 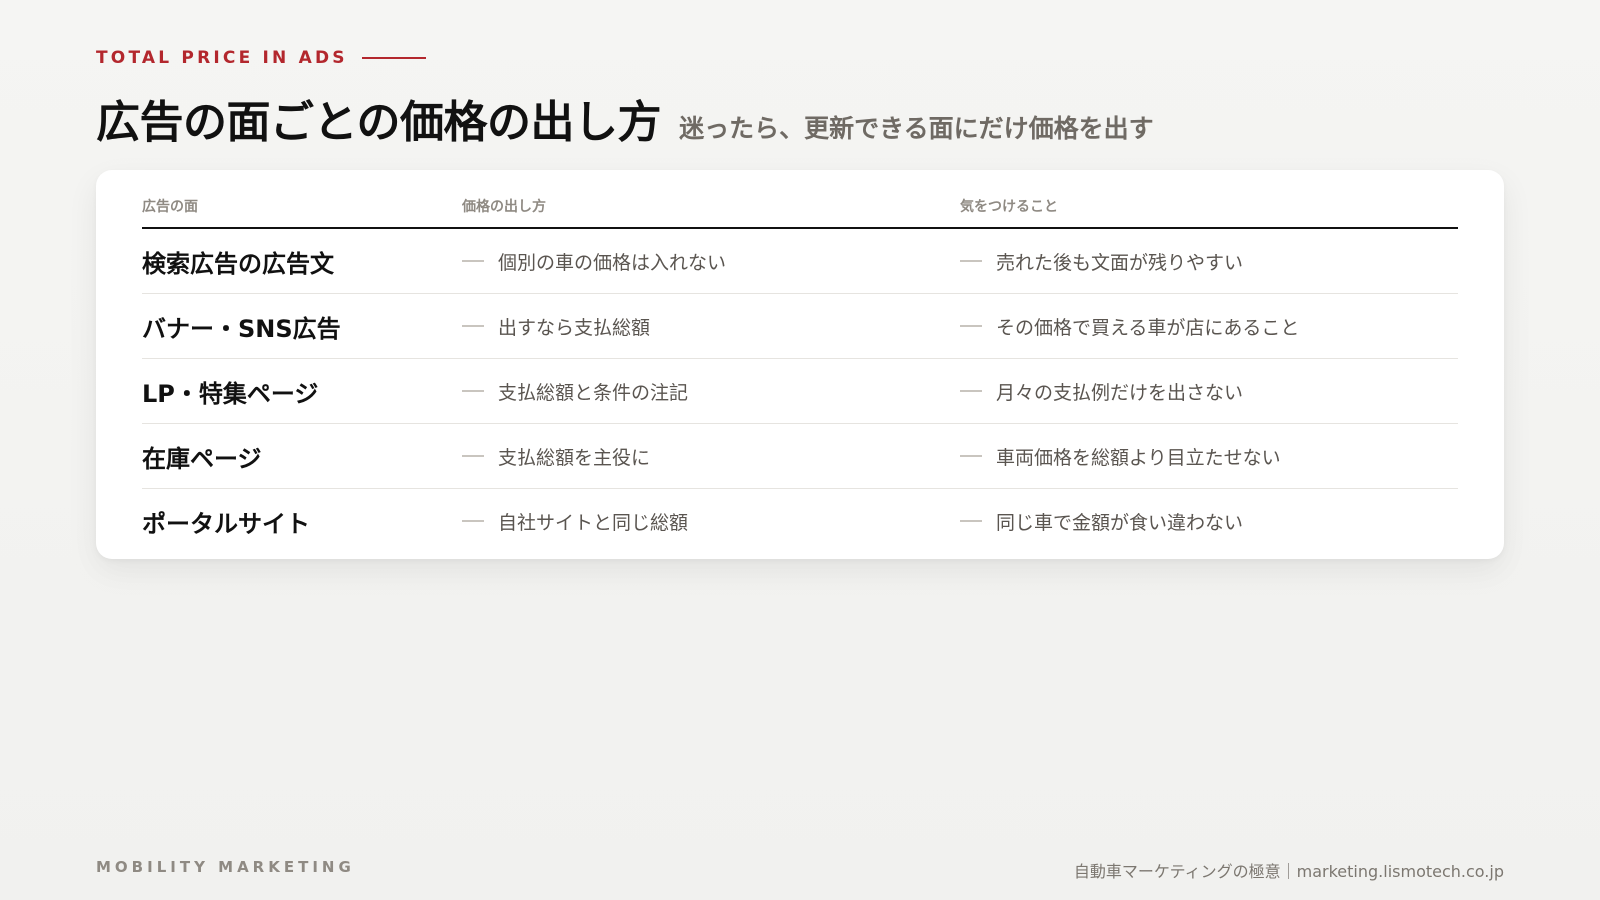 I want to click on header-surface: 広告の面, so click(x=170, y=207).